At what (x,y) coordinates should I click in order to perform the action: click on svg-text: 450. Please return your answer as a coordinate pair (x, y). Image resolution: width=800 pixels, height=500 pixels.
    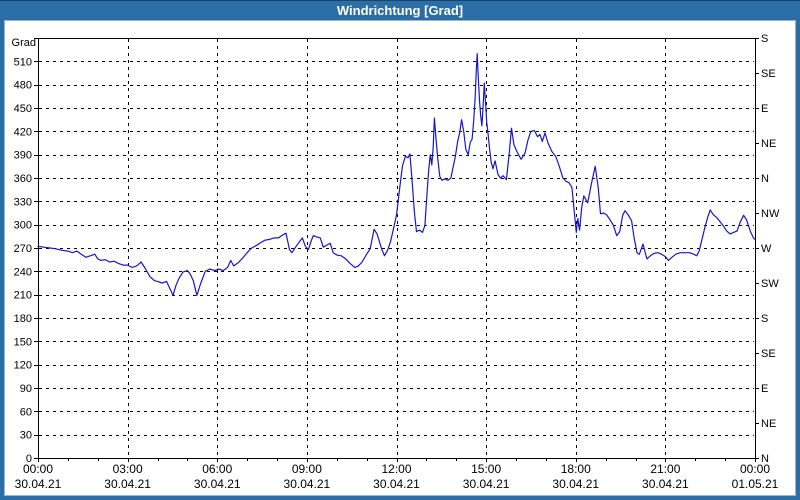
    Looking at the image, I should click on (23, 109).